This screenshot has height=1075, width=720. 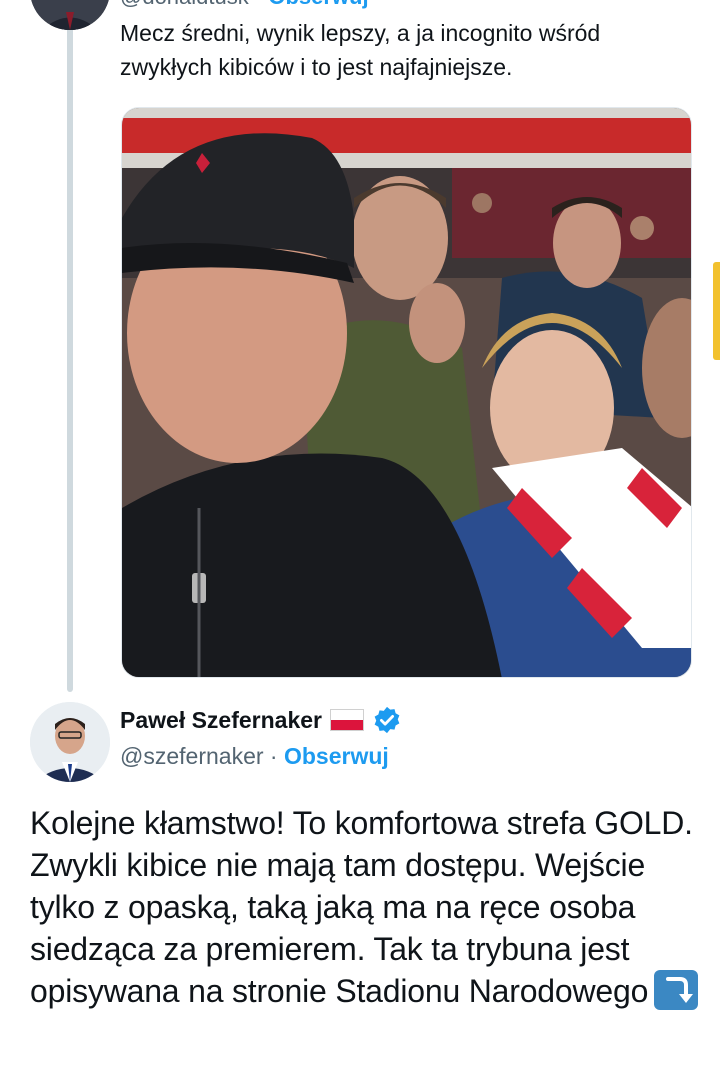 I want to click on author-name: Paweł Szefernaker, so click(x=221, y=720).